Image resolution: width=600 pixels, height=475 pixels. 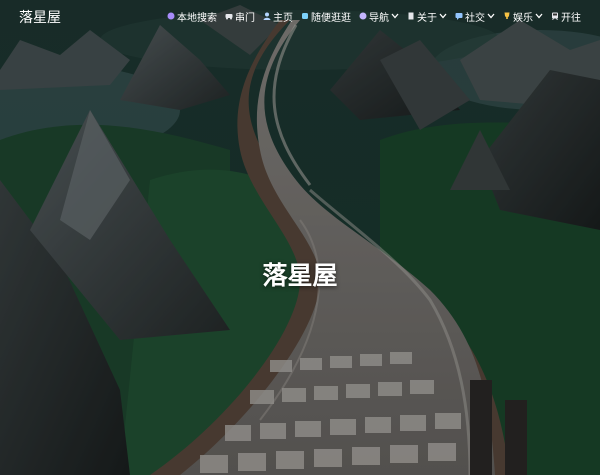 What do you see at coordinates (40, 17) in the screenshot?
I see `site-brand: 落星屋` at bounding box center [40, 17].